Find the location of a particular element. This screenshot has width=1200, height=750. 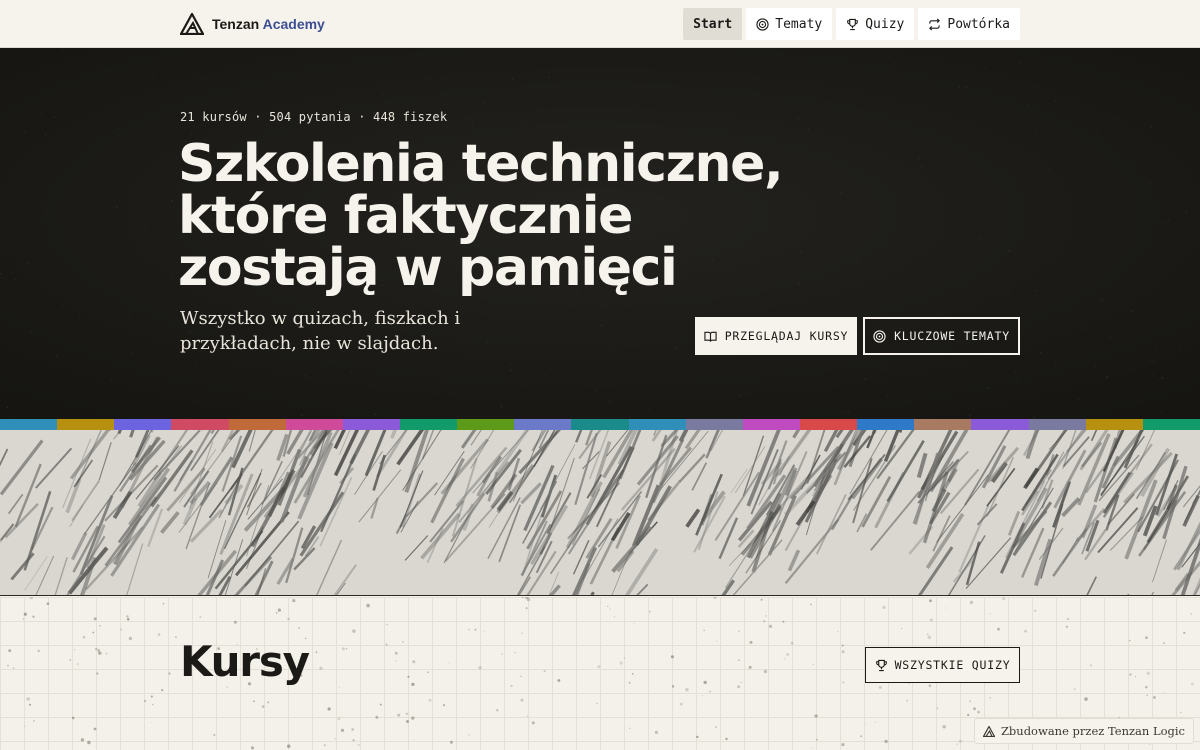

built-by-badge: Zbudowane przez Tenzan Logic is located at coordinates (1083, 731).